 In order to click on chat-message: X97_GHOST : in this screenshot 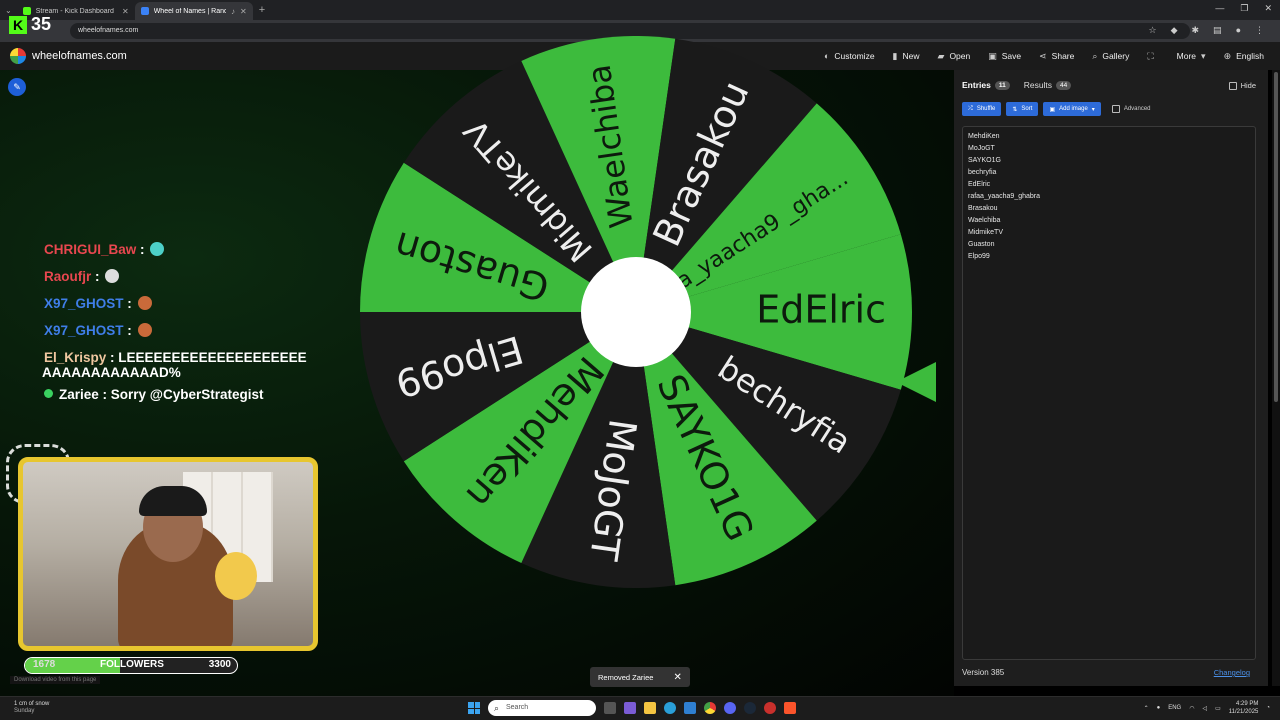, I will do `click(194, 330)`.